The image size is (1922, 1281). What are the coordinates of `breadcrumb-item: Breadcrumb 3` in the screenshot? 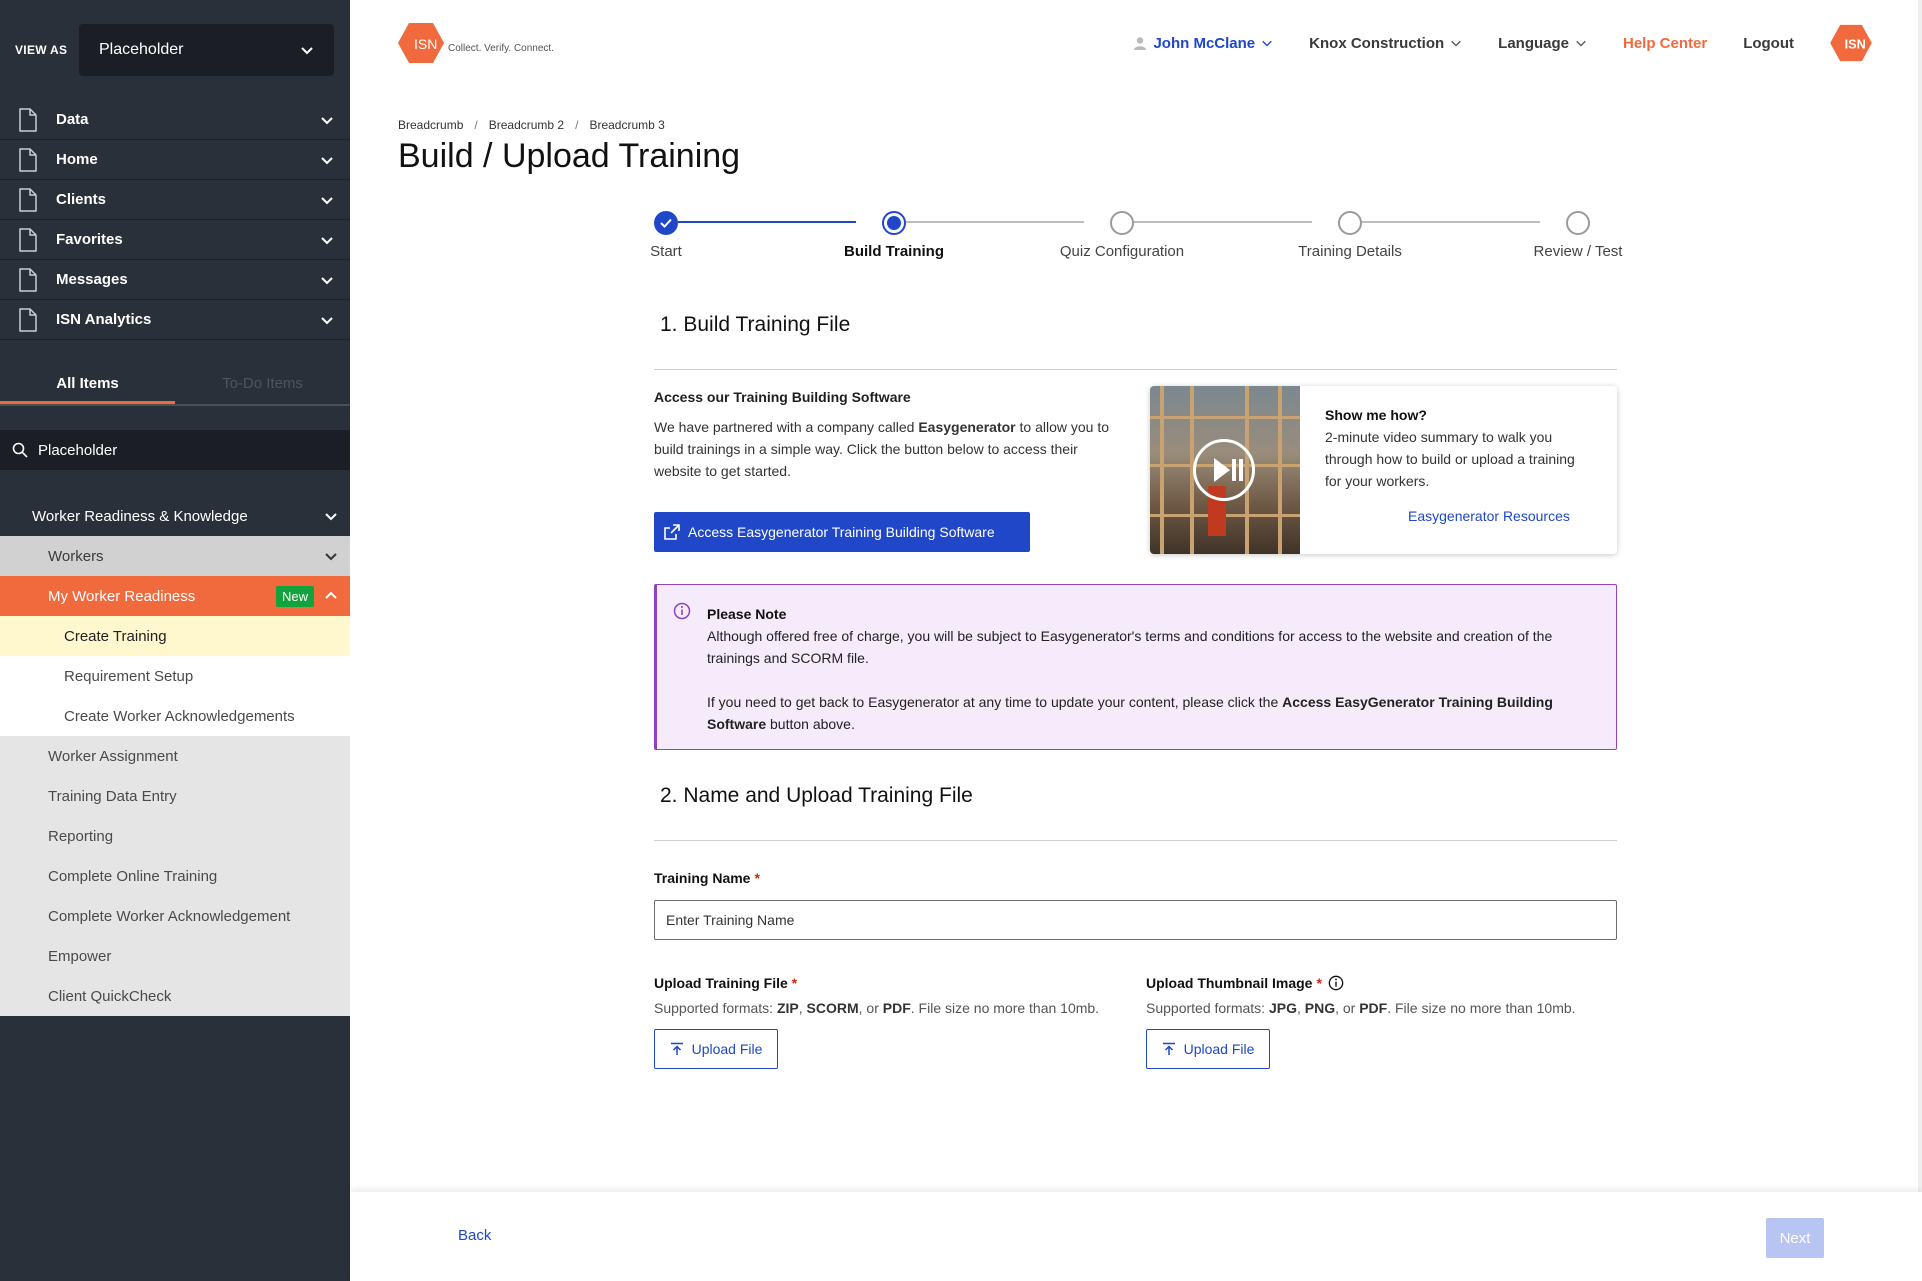 It's located at (626, 125).